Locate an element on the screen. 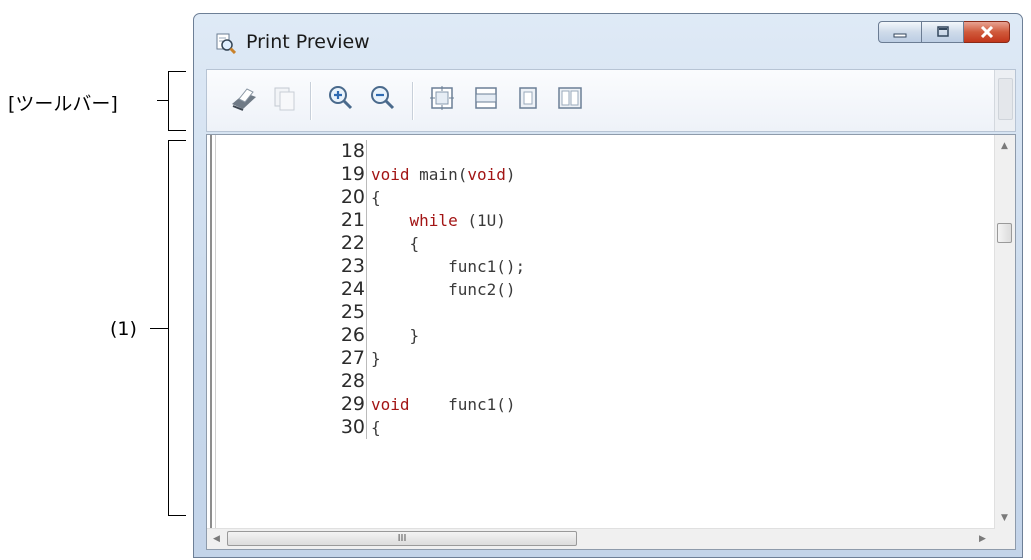 This screenshot has width=1031, height=560. zoom-out-icon is located at coordinates (382, 100).